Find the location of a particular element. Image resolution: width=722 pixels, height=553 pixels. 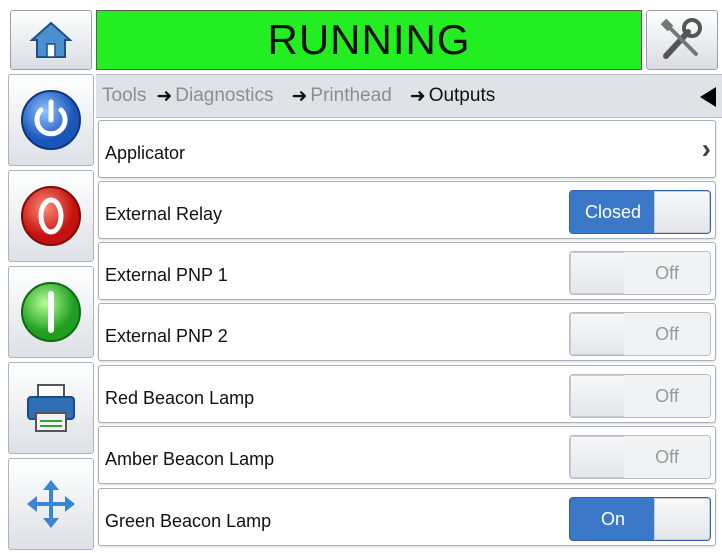

home-button is located at coordinates (51, 40).